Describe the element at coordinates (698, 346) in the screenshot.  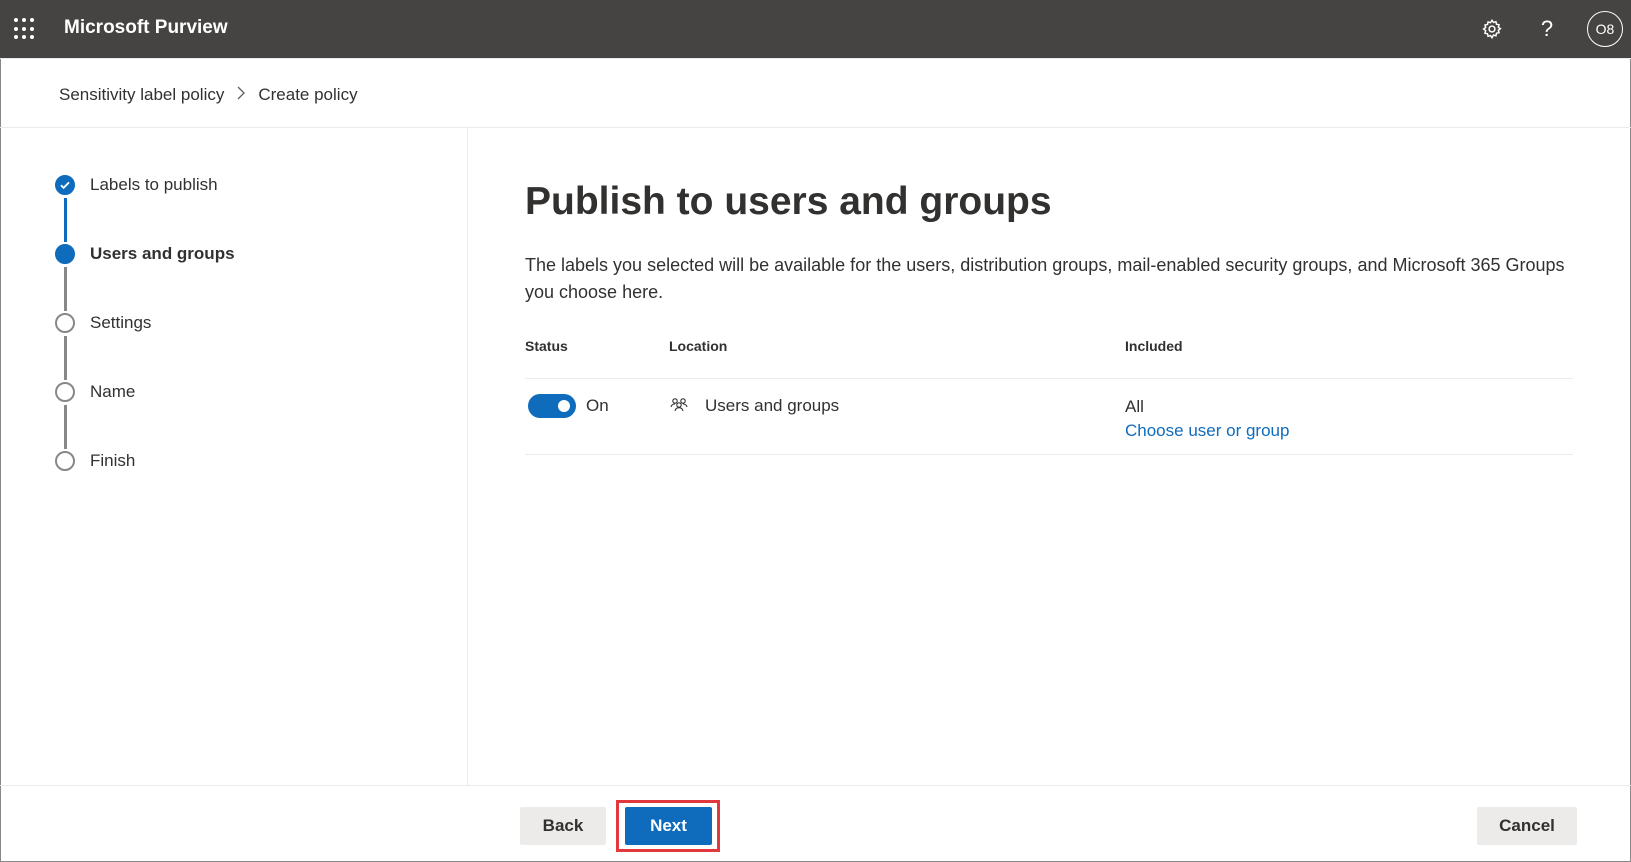
I see `column-header-location: Location` at that location.